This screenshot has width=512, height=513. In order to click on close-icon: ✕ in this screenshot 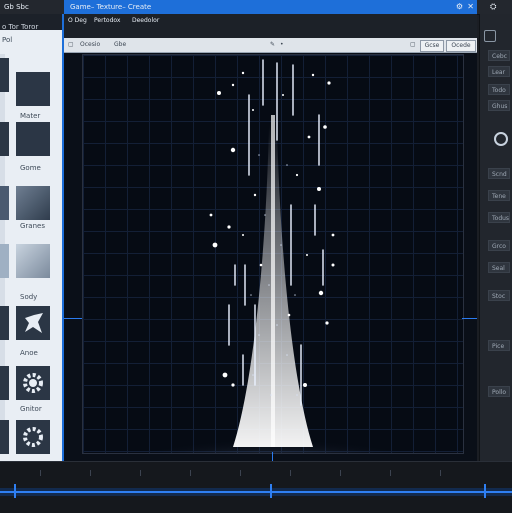, I will do `click(470, 7)`.